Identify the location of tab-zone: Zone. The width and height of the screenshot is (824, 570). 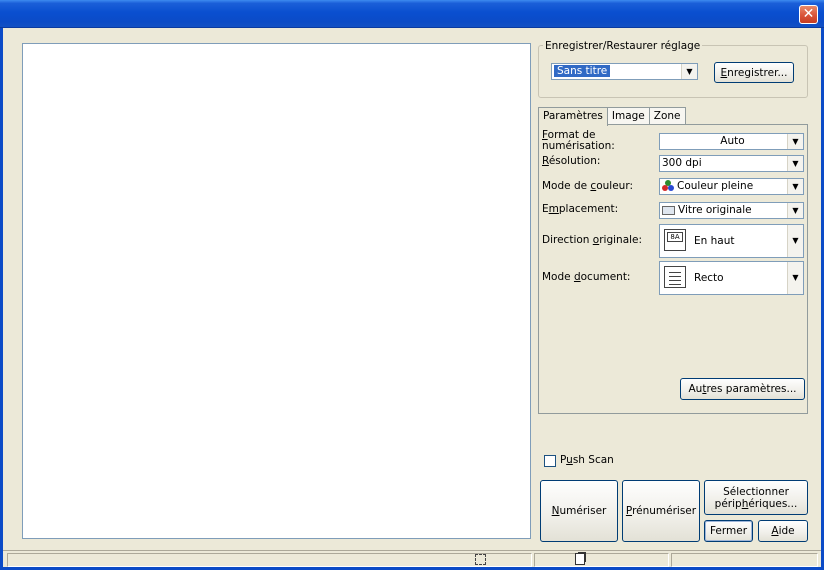
(667, 116).